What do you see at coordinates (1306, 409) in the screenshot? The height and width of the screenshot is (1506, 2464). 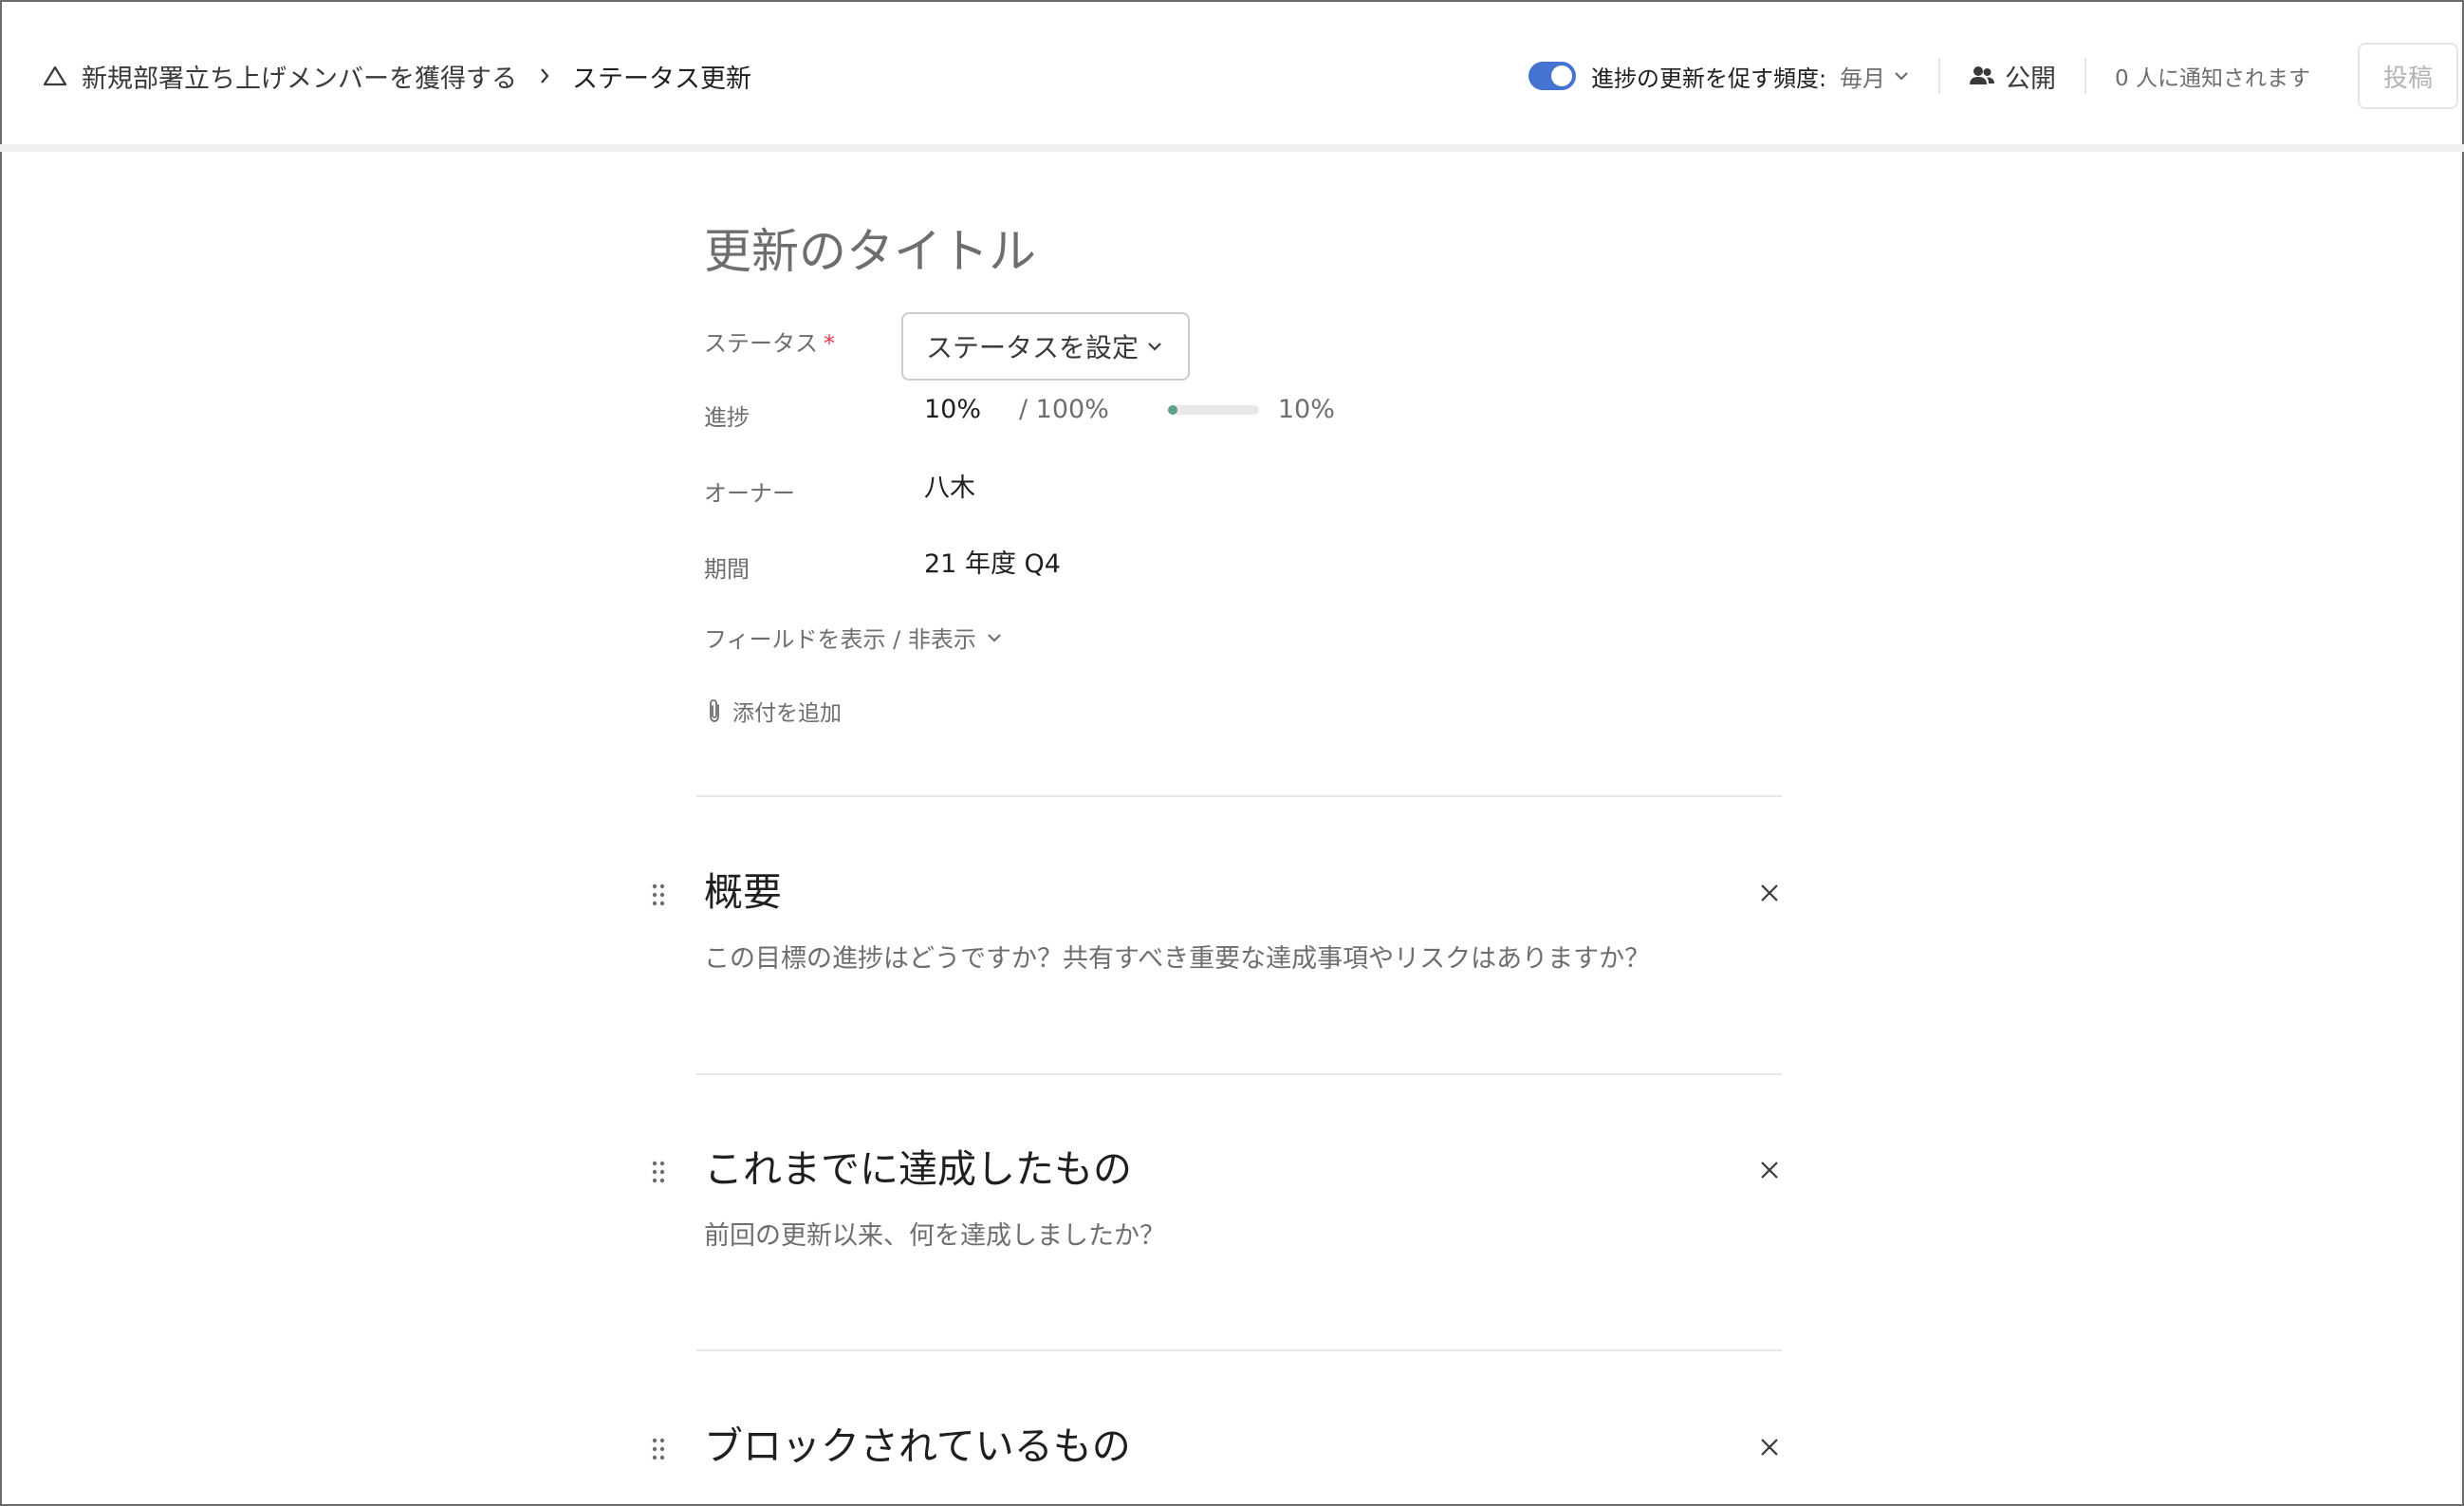 I see `progress-percent: 10%` at bounding box center [1306, 409].